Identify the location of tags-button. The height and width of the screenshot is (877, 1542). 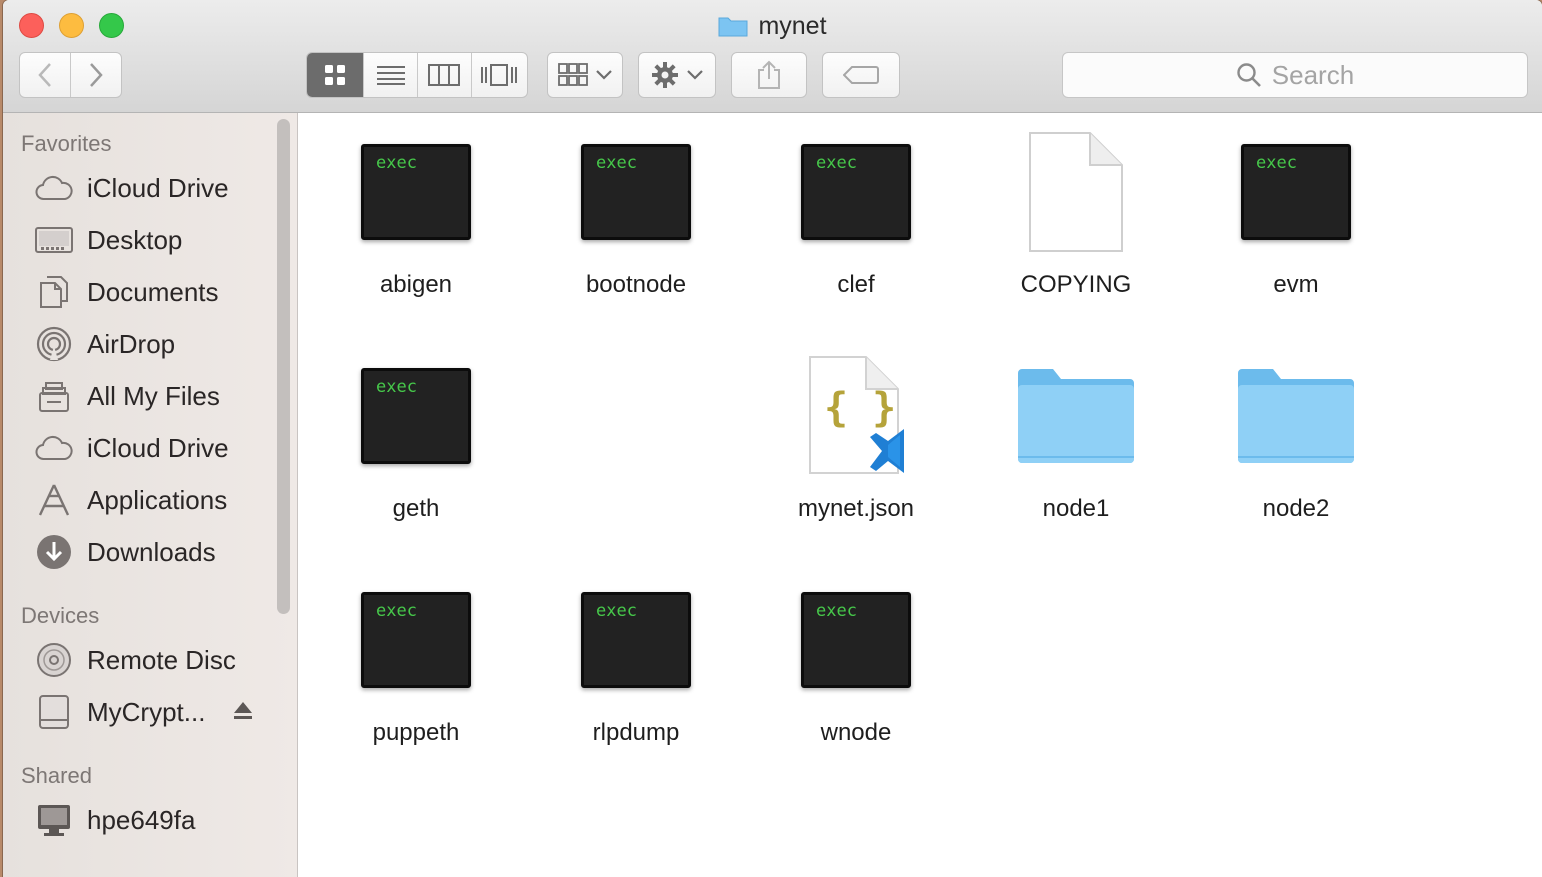
(861, 75).